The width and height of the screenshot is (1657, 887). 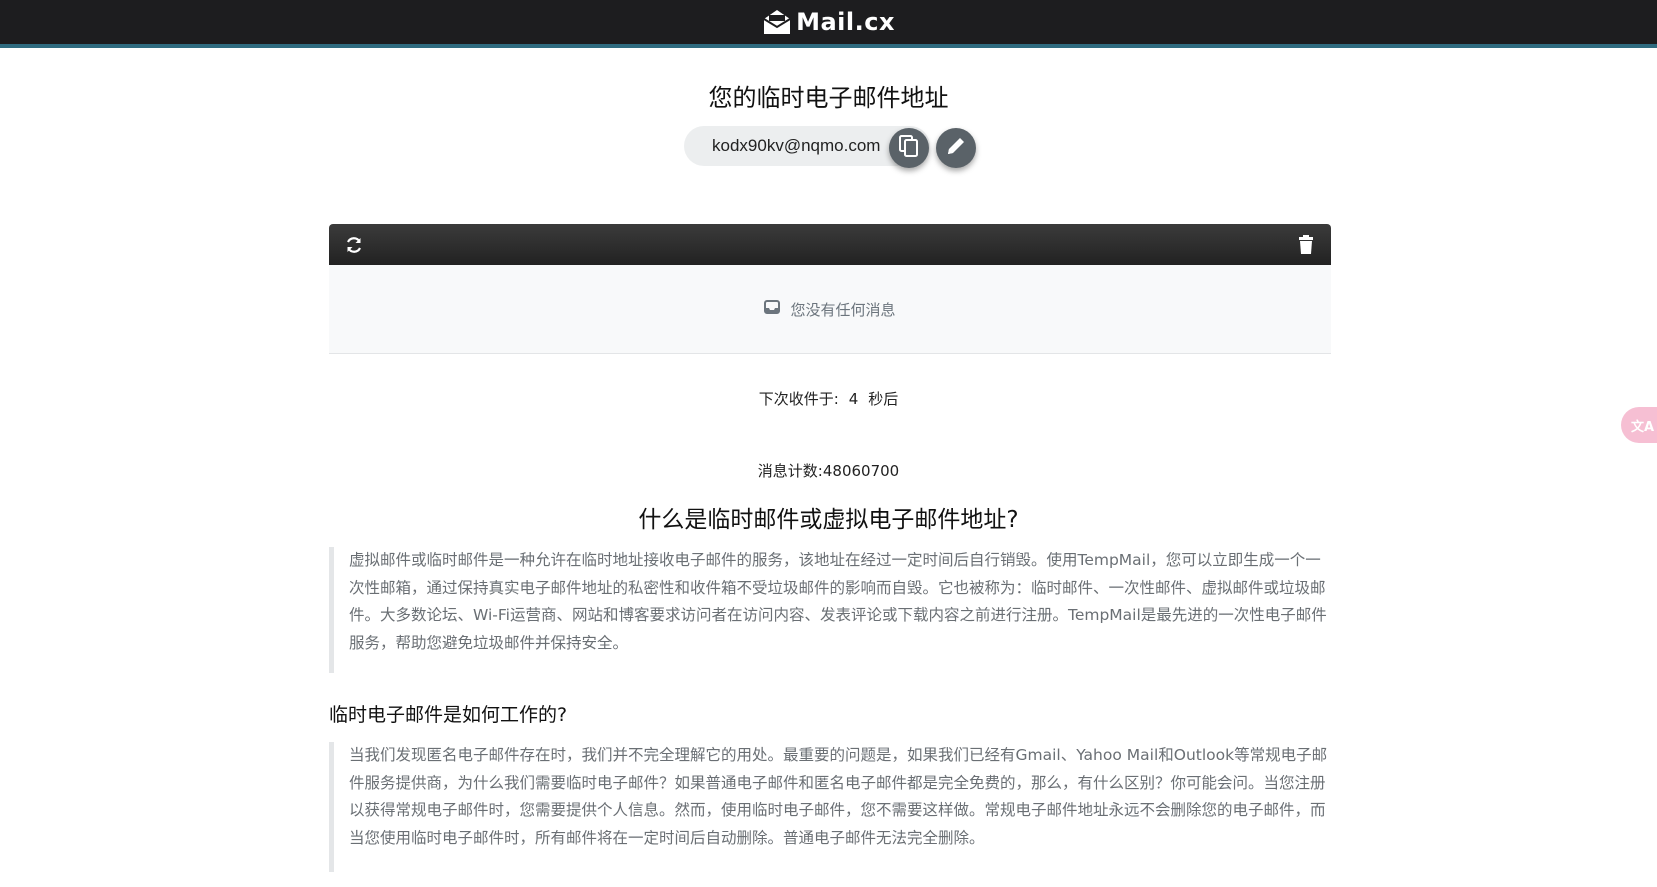 I want to click on translate-icon: 文A, so click(x=1643, y=427).